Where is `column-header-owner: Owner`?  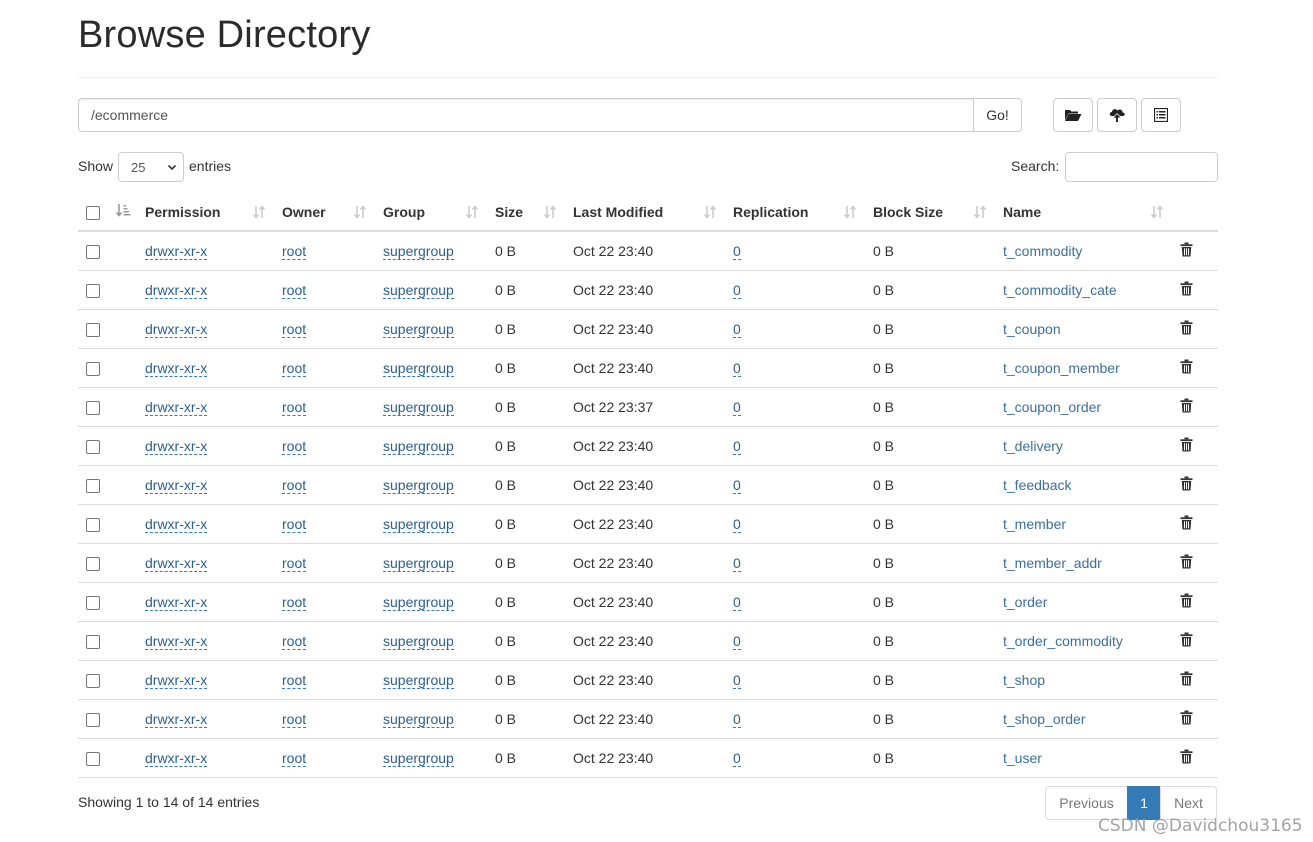 column-header-owner: Owner is located at coordinates (324, 212).